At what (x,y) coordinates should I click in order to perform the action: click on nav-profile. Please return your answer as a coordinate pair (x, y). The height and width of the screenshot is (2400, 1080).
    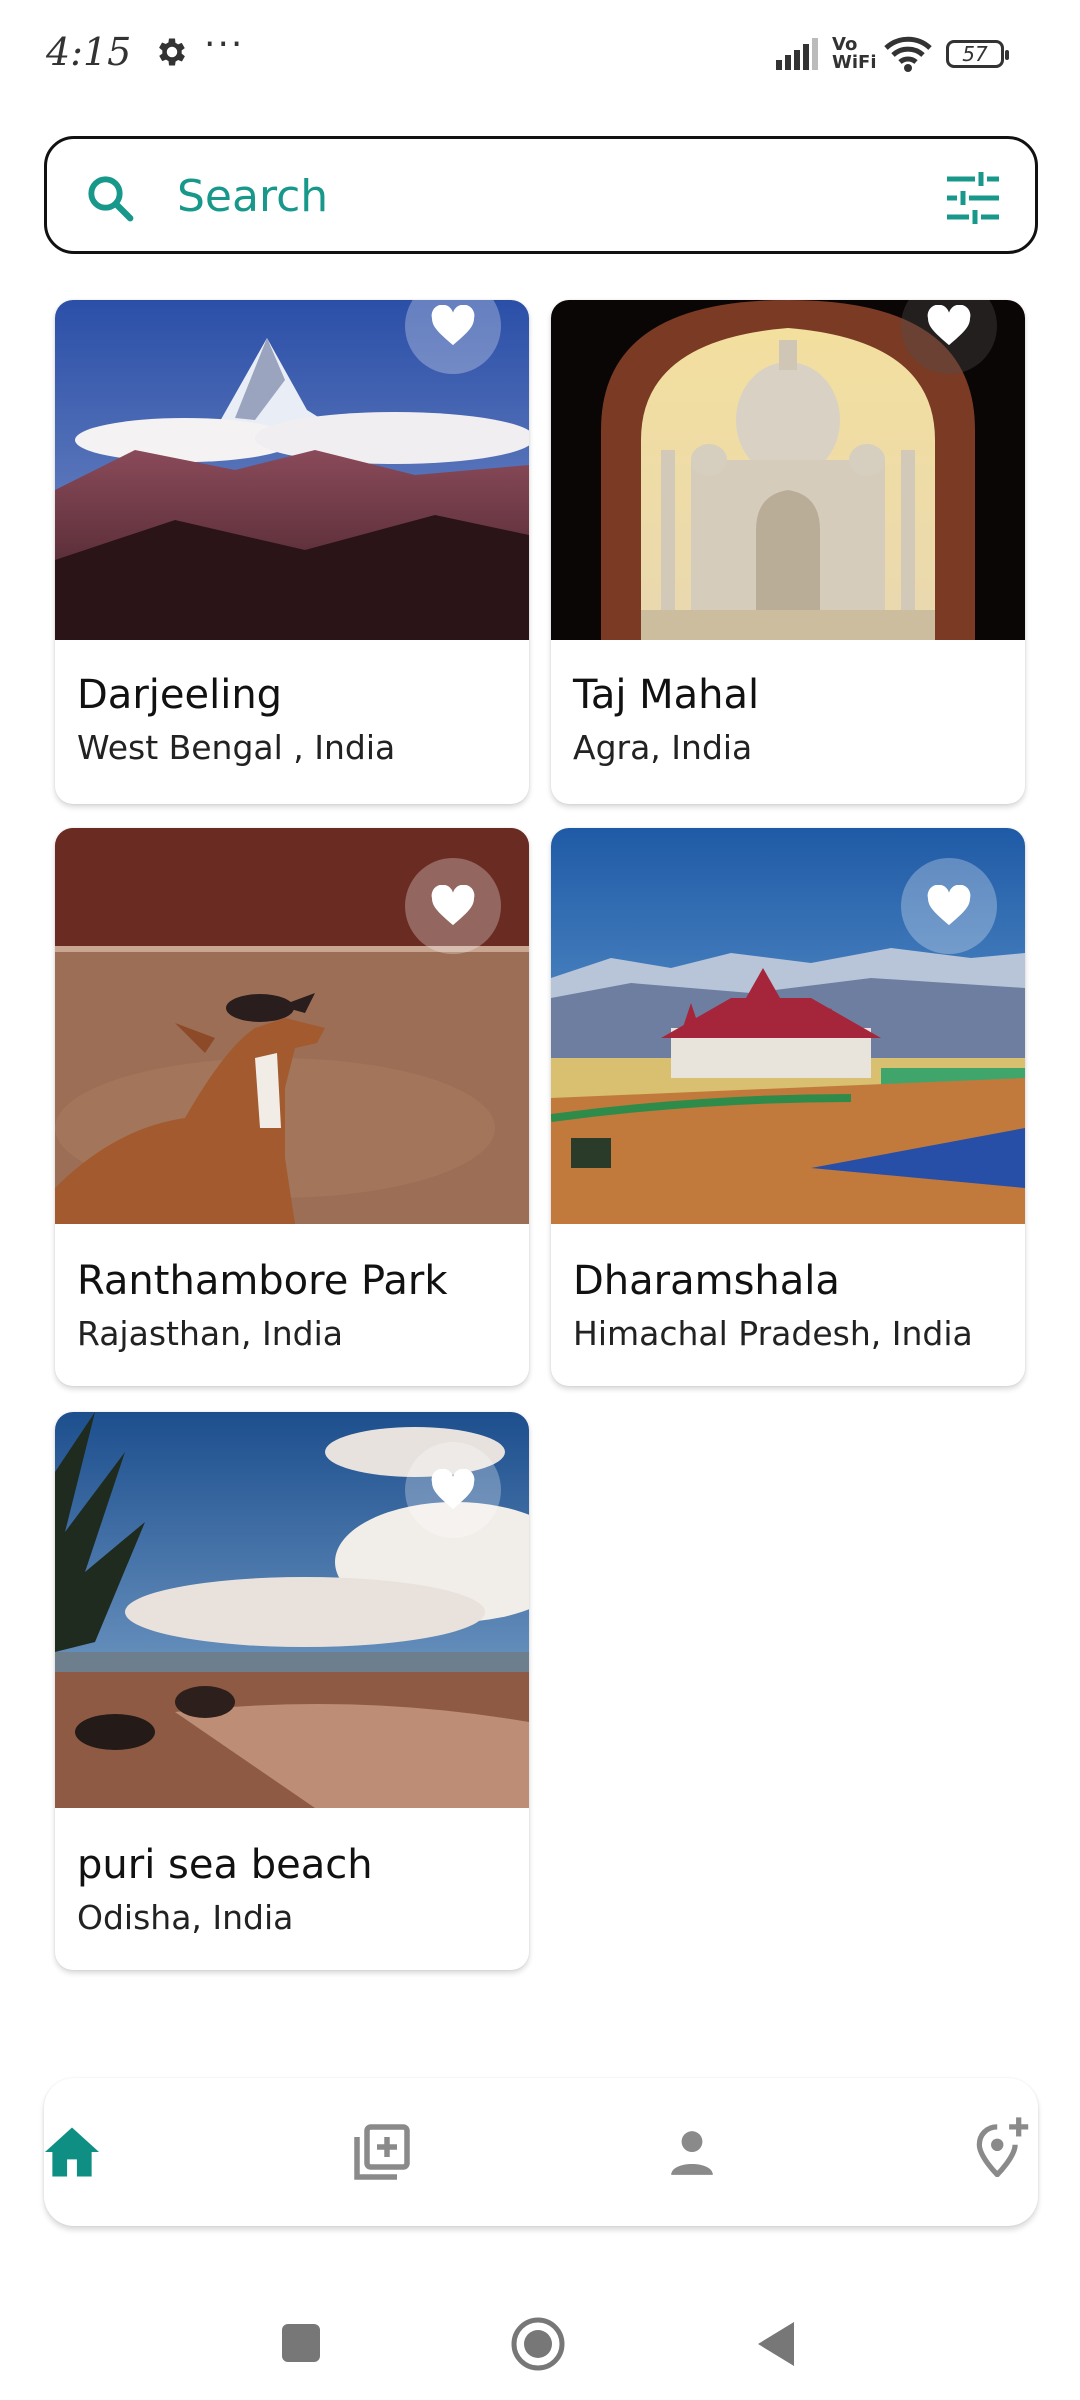
    Looking at the image, I should click on (692, 2154).